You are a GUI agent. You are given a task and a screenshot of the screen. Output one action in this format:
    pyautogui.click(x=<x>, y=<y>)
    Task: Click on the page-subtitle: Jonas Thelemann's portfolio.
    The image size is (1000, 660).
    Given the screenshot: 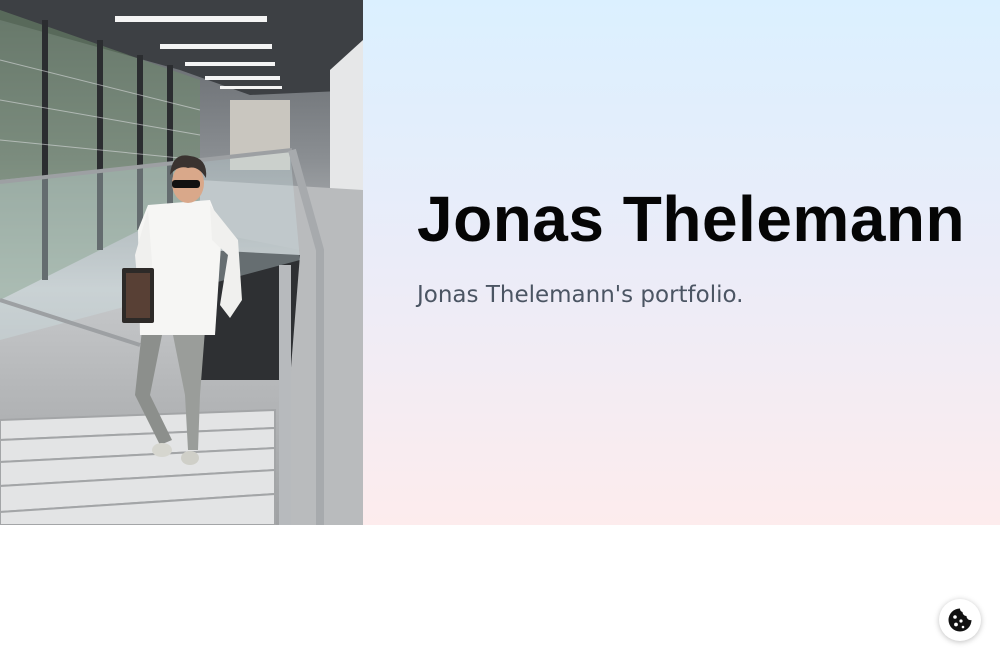 What is the action you would take?
    pyautogui.click(x=580, y=295)
    